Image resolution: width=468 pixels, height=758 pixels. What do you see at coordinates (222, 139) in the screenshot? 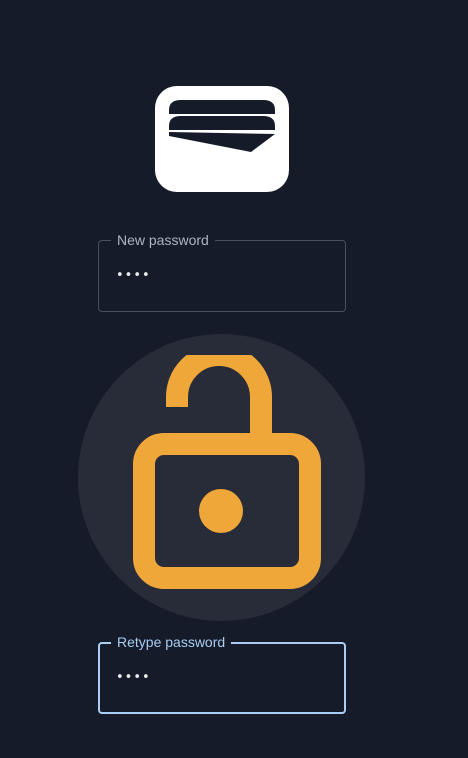
I see `wallet-cards-icon` at bounding box center [222, 139].